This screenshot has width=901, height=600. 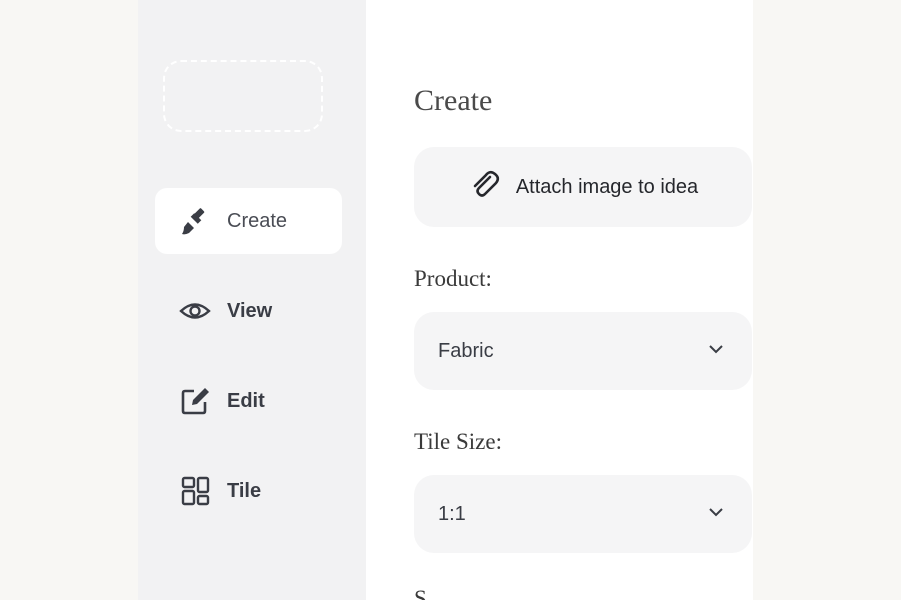 I want to click on tile-size-select: 1:1, so click(x=583, y=514).